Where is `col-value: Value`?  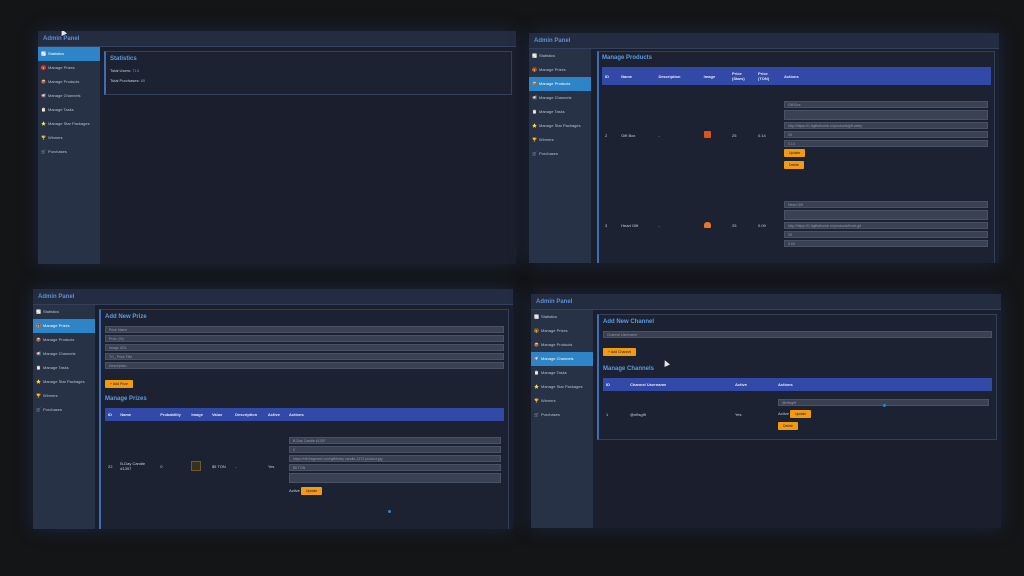 col-value: Value is located at coordinates (220, 414).